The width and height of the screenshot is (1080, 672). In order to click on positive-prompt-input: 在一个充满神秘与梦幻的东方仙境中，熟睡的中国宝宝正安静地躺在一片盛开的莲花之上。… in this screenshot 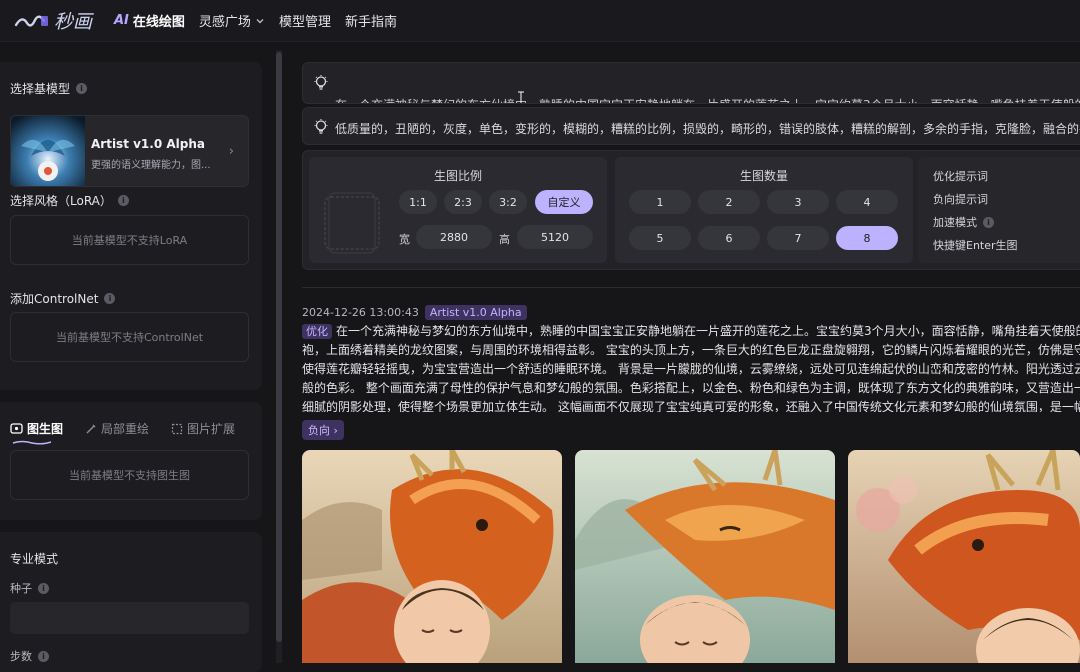, I will do `click(691, 83)`.